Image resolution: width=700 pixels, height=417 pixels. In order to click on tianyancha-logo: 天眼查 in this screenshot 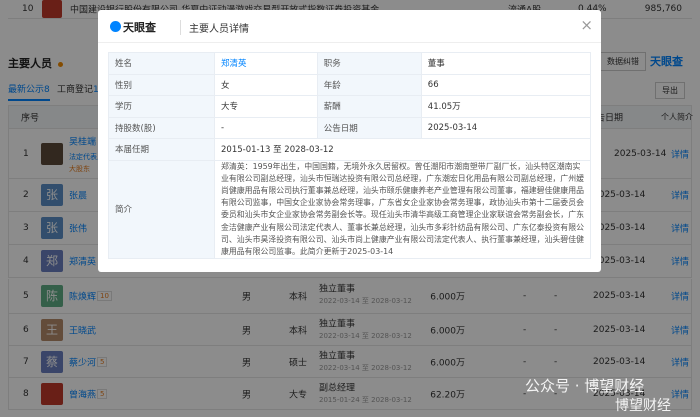, I will do `click(133, 27)`.